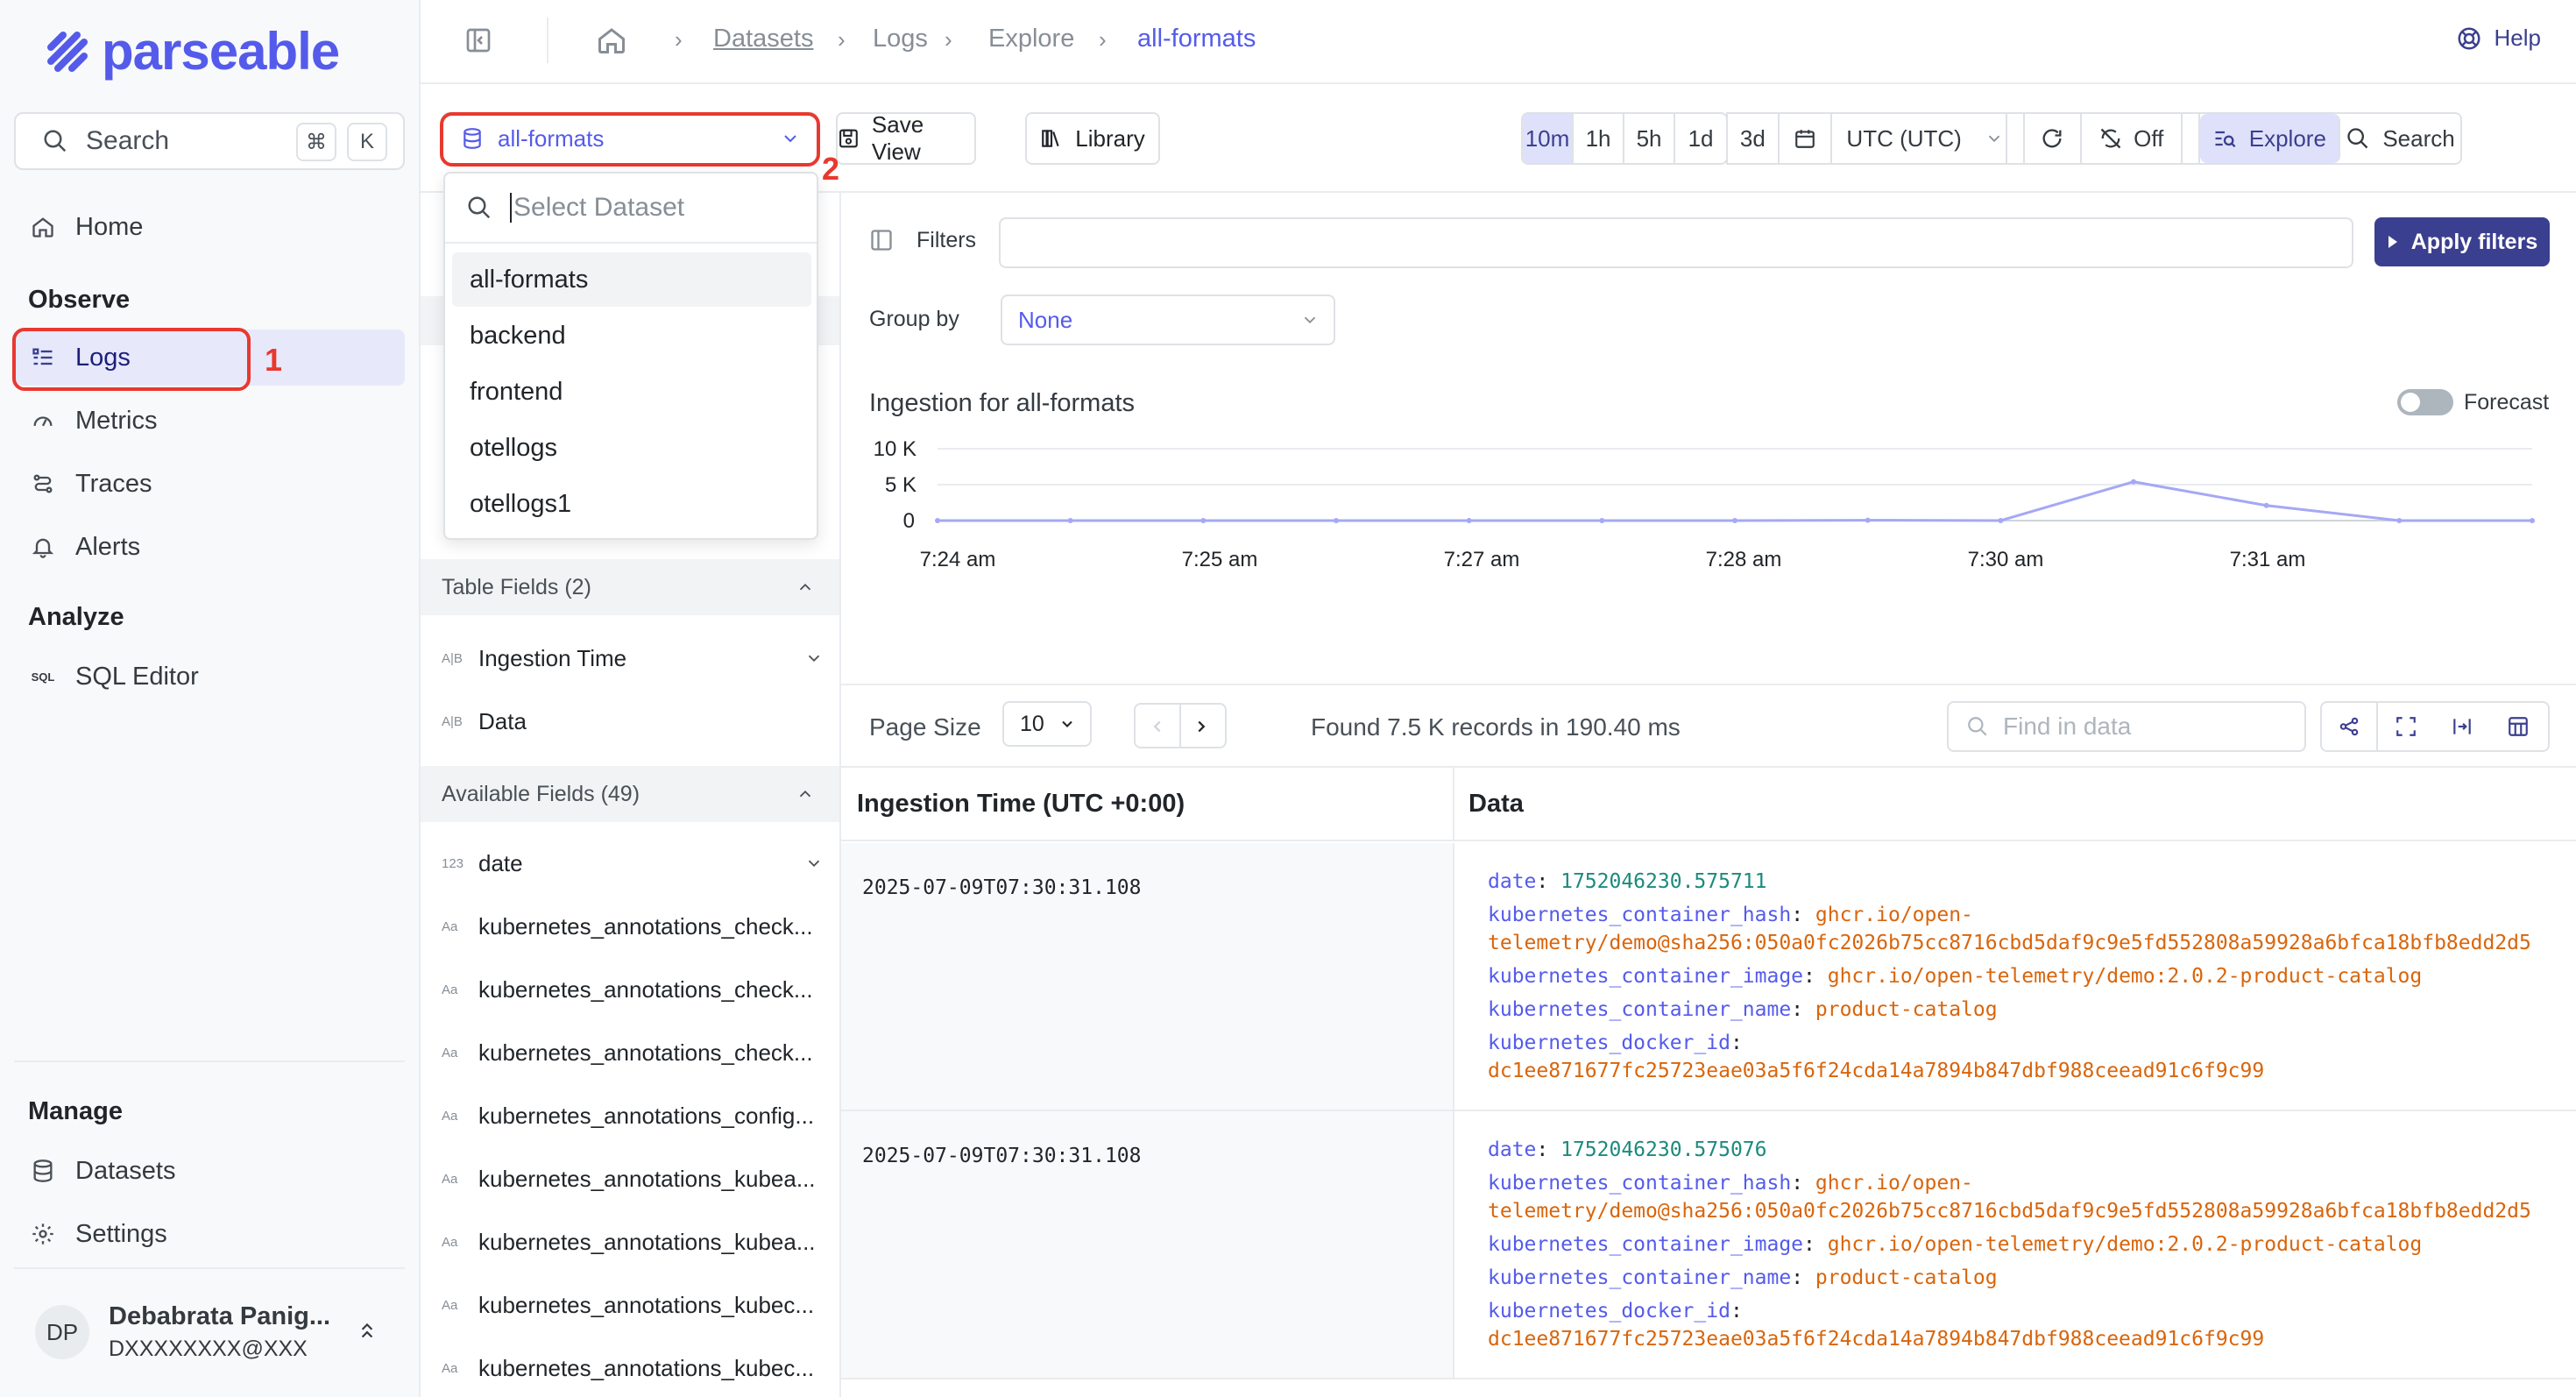 The height and width of the screenshot is (1397, 2576). Describe the element at coordinates (2132, 138) in the screenshot. I see `auto-refresh-button: Off` at that location.